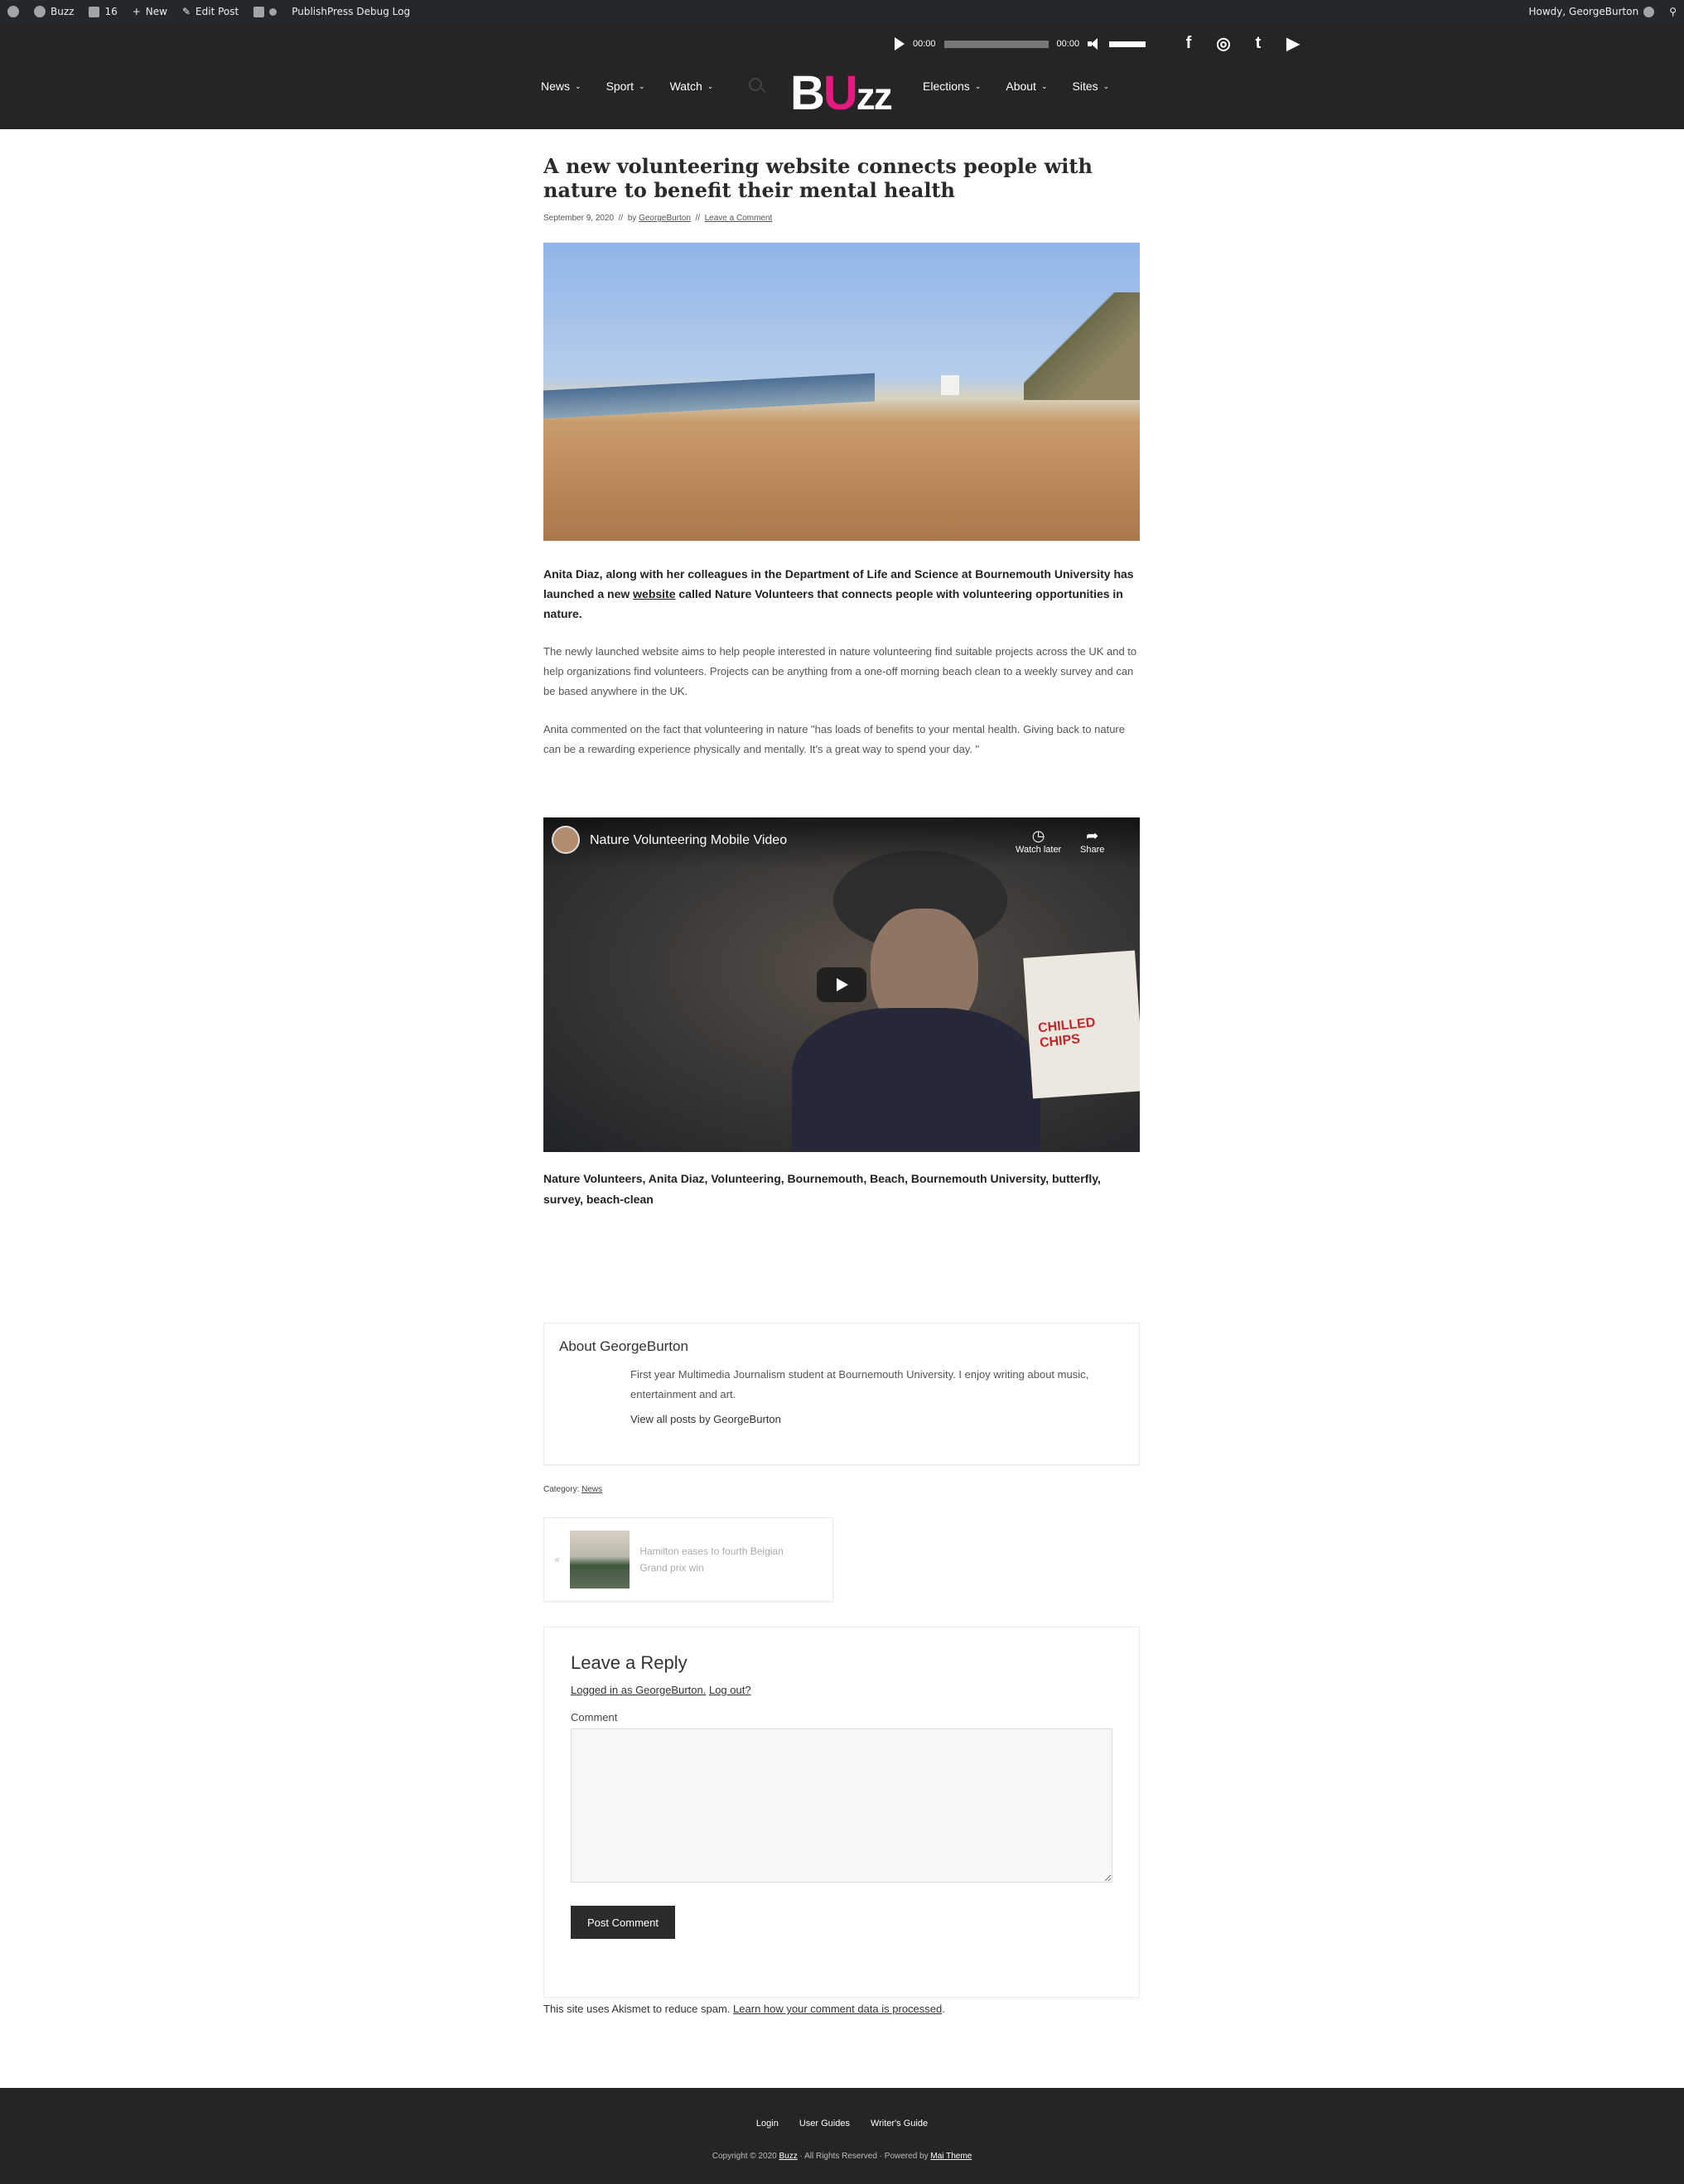 Image resolution: width=1684 pixels, height=2184 pixels. What do you see at coordinates (916, 1080) in the screenshot?
I see `video-body-shape` at bounding box center [916, 1080].